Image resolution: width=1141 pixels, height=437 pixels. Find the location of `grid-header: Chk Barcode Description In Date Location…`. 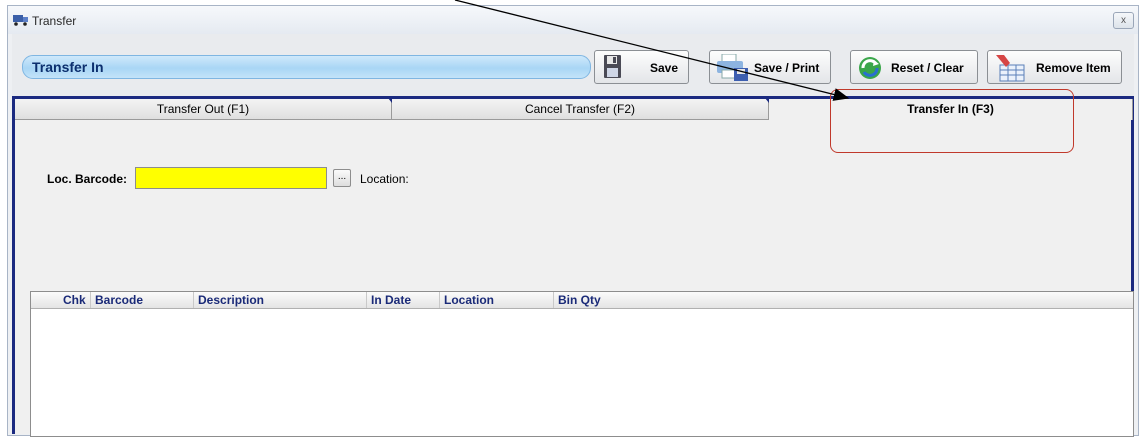

grid-header: Chk Barcode Description In Date Location… is located at coordinates (582, 300).